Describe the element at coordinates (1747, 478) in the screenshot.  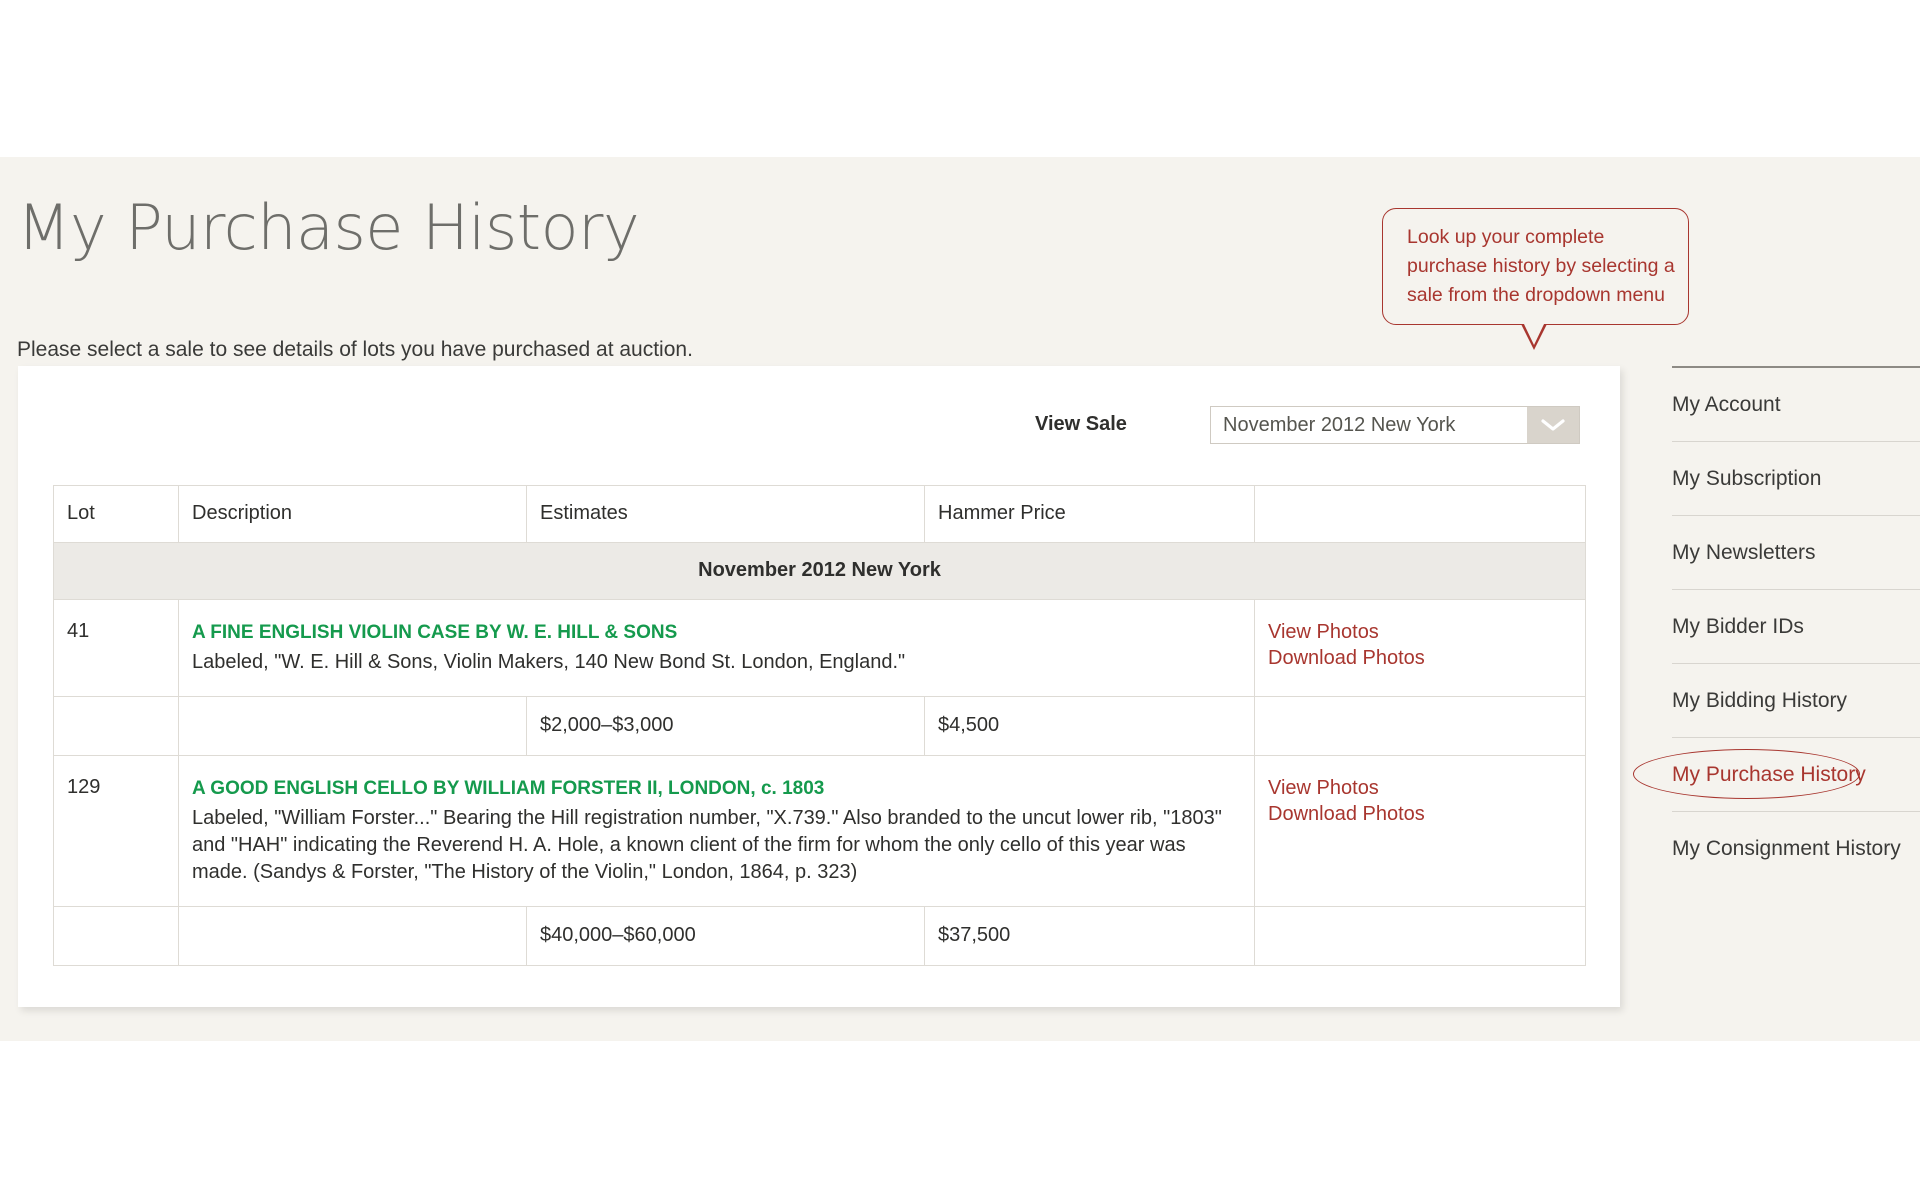
I see `sidebar-item-label: My Subscription` at that location.